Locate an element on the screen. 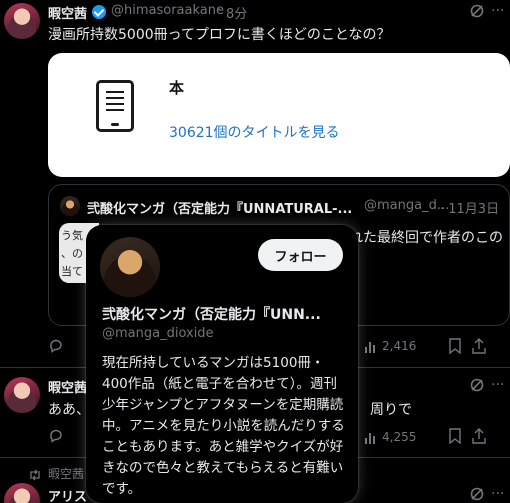 The image size is (510, 503). grok-icon is located at coordinates (477, 11).